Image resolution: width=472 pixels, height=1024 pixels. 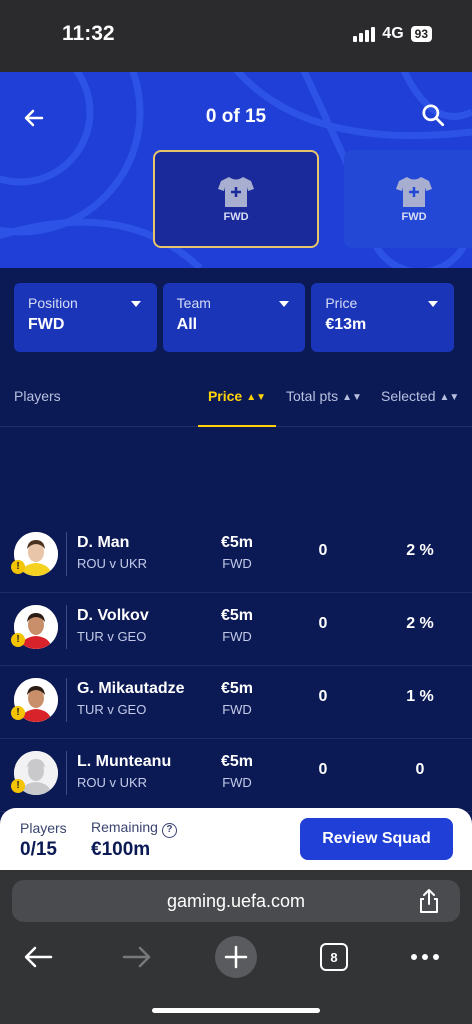 I want to click on player-row: ! G. Mikautadze TUR v GEO €5m FWD 0 1 %, so click(x=236, y=702).